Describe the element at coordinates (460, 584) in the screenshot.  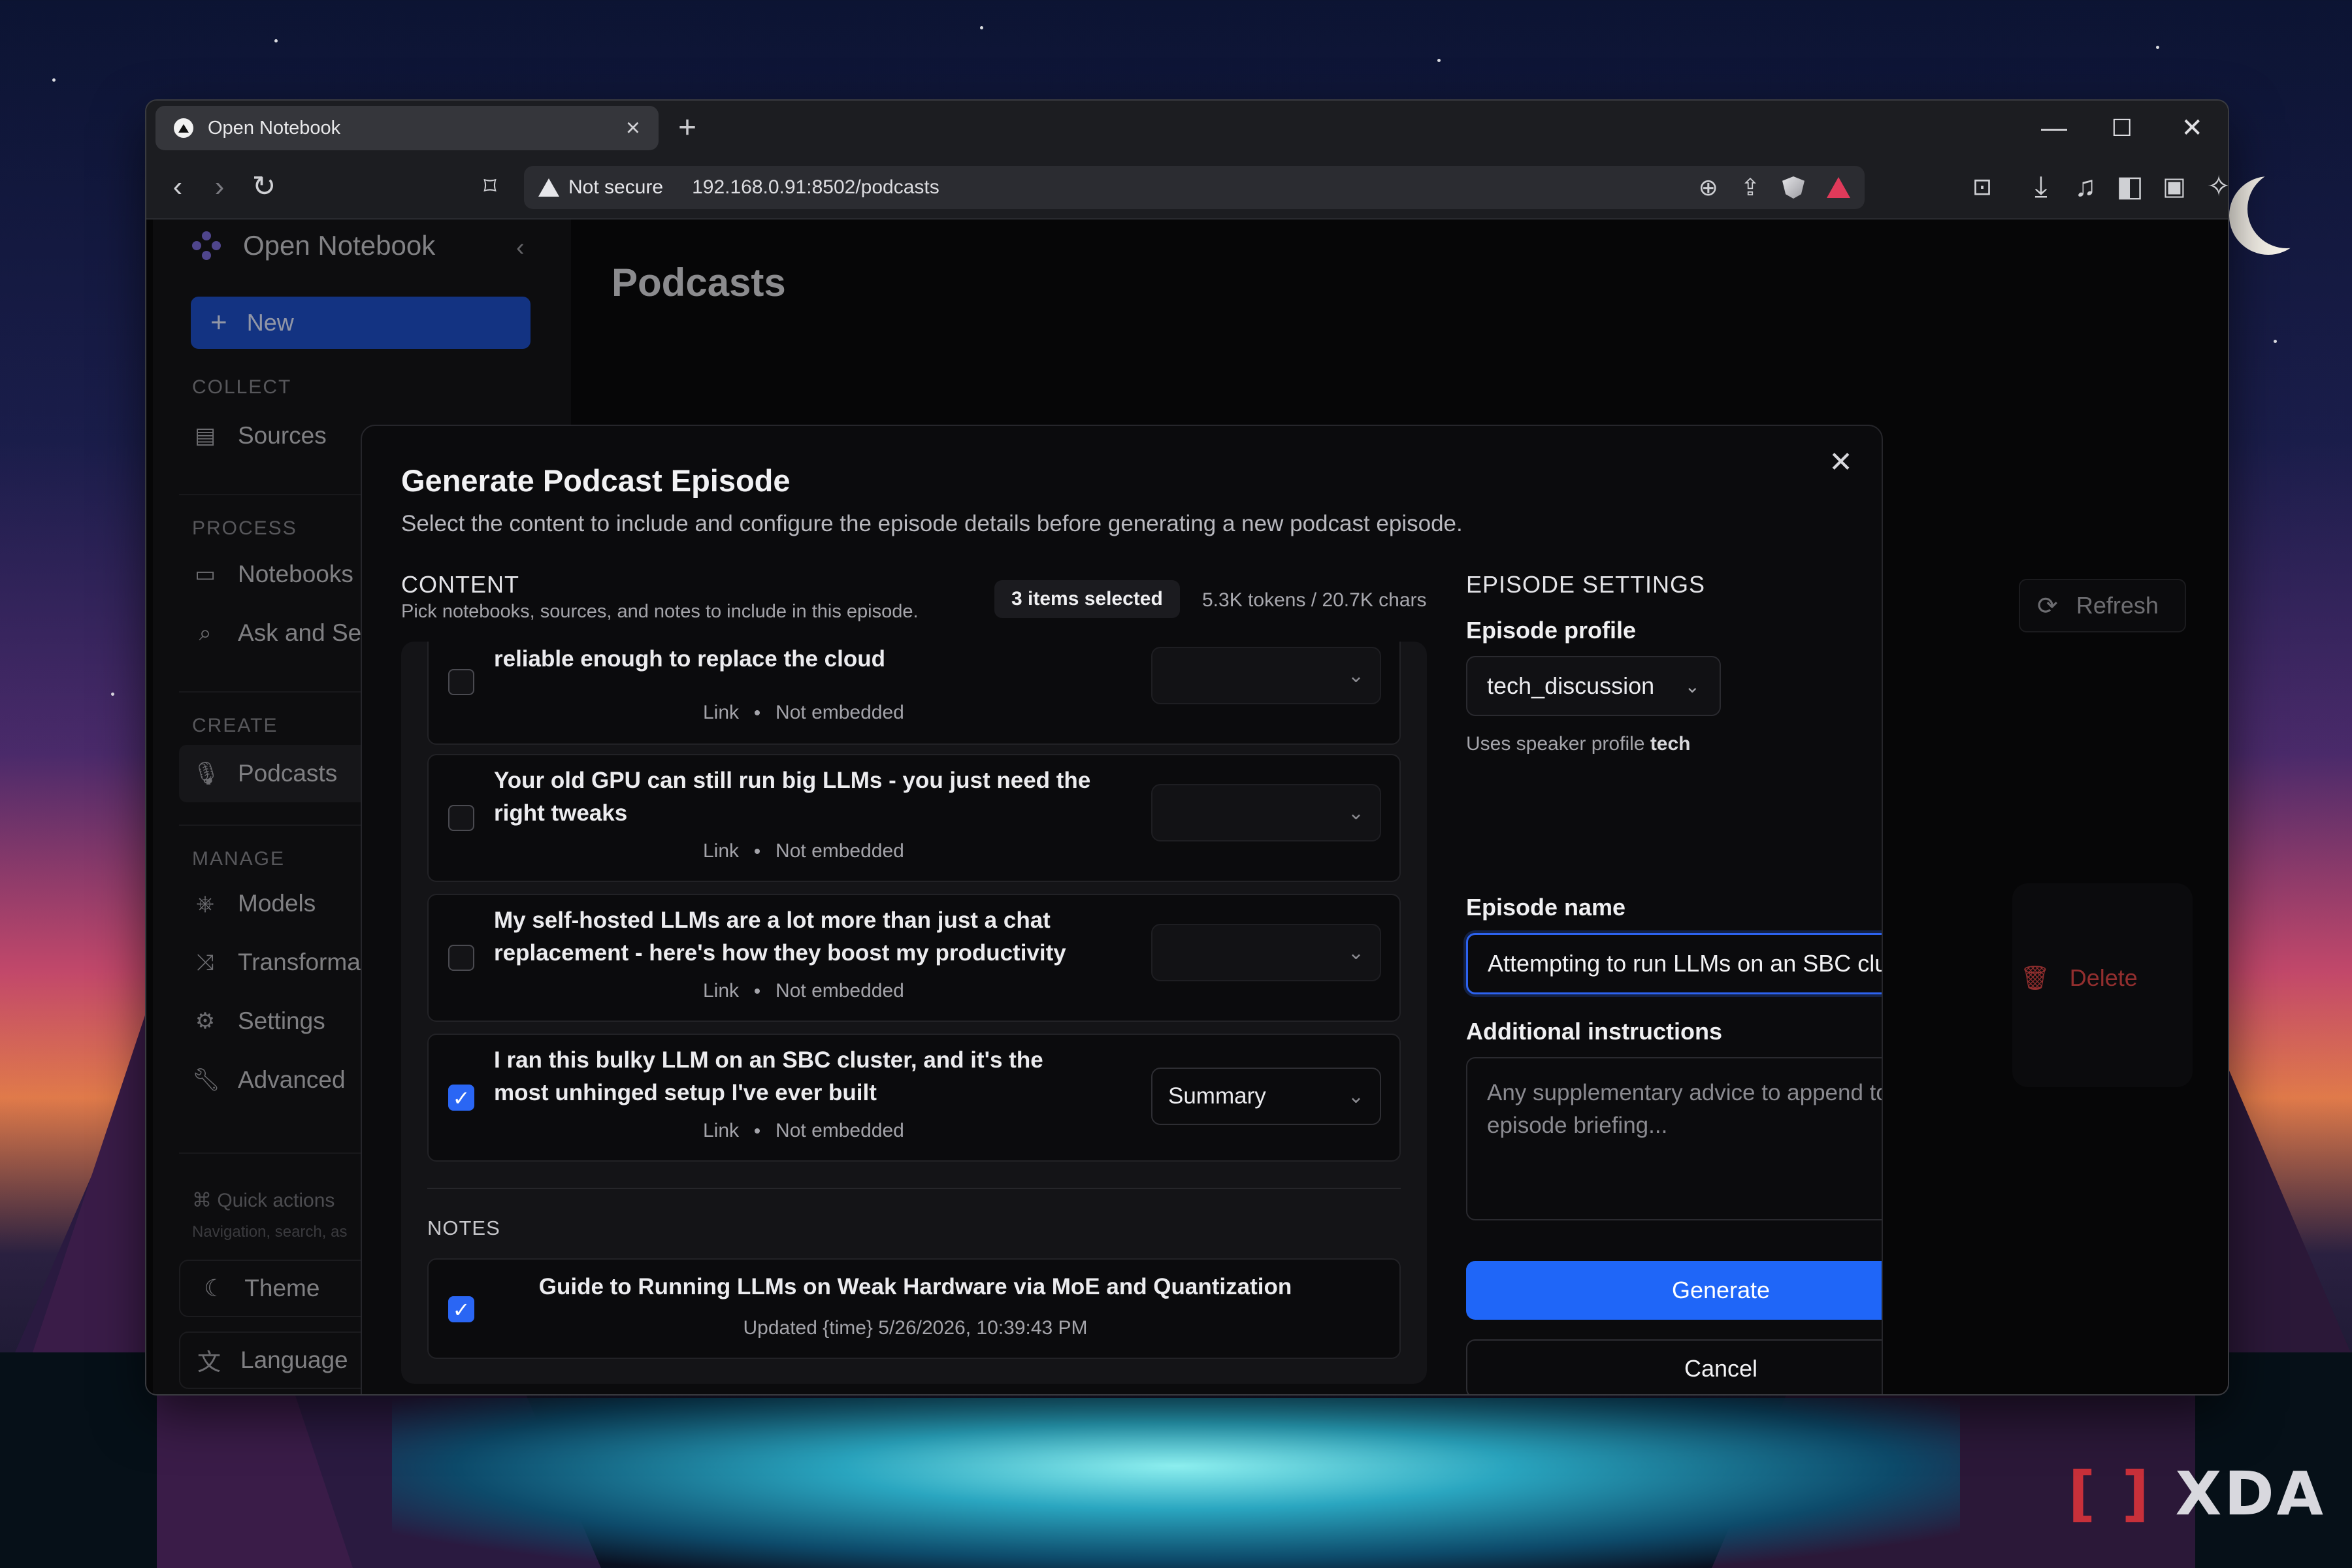
I see `content-heading: CONTENT` at that location.